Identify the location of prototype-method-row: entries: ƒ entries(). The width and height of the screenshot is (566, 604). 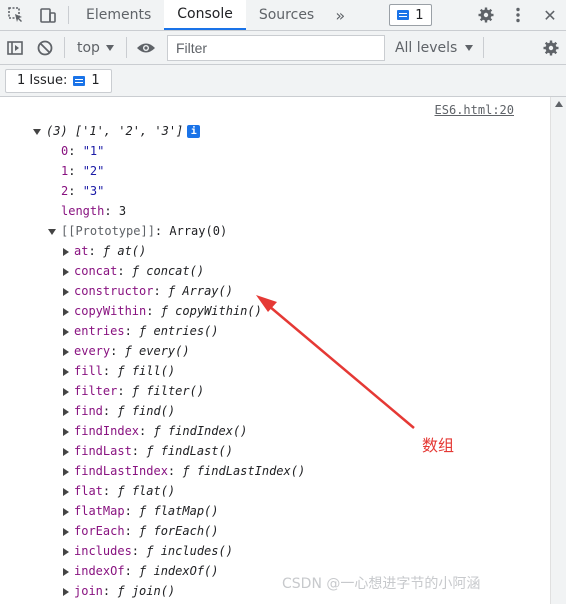
(141, 331).